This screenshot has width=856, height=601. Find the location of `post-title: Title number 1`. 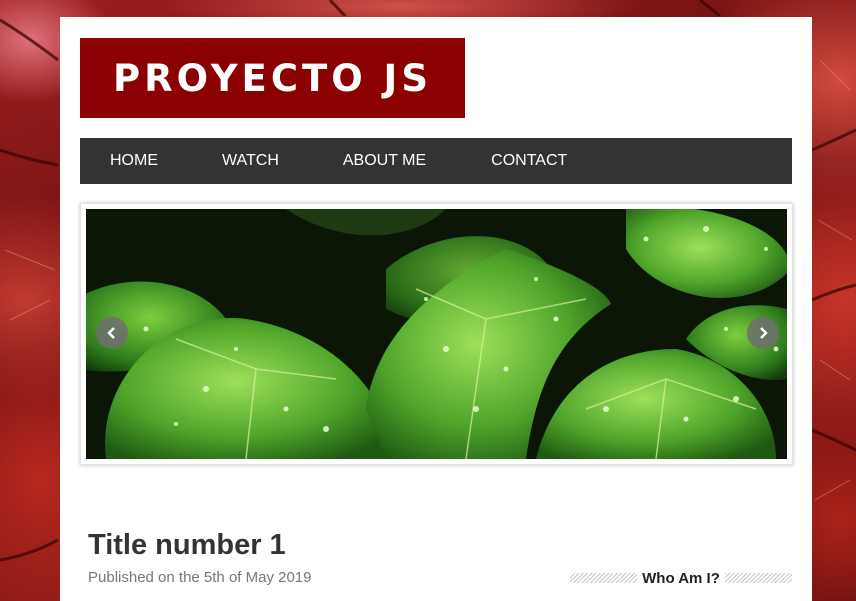

post-title: Title number 1 is located at coordinates (187, 545).